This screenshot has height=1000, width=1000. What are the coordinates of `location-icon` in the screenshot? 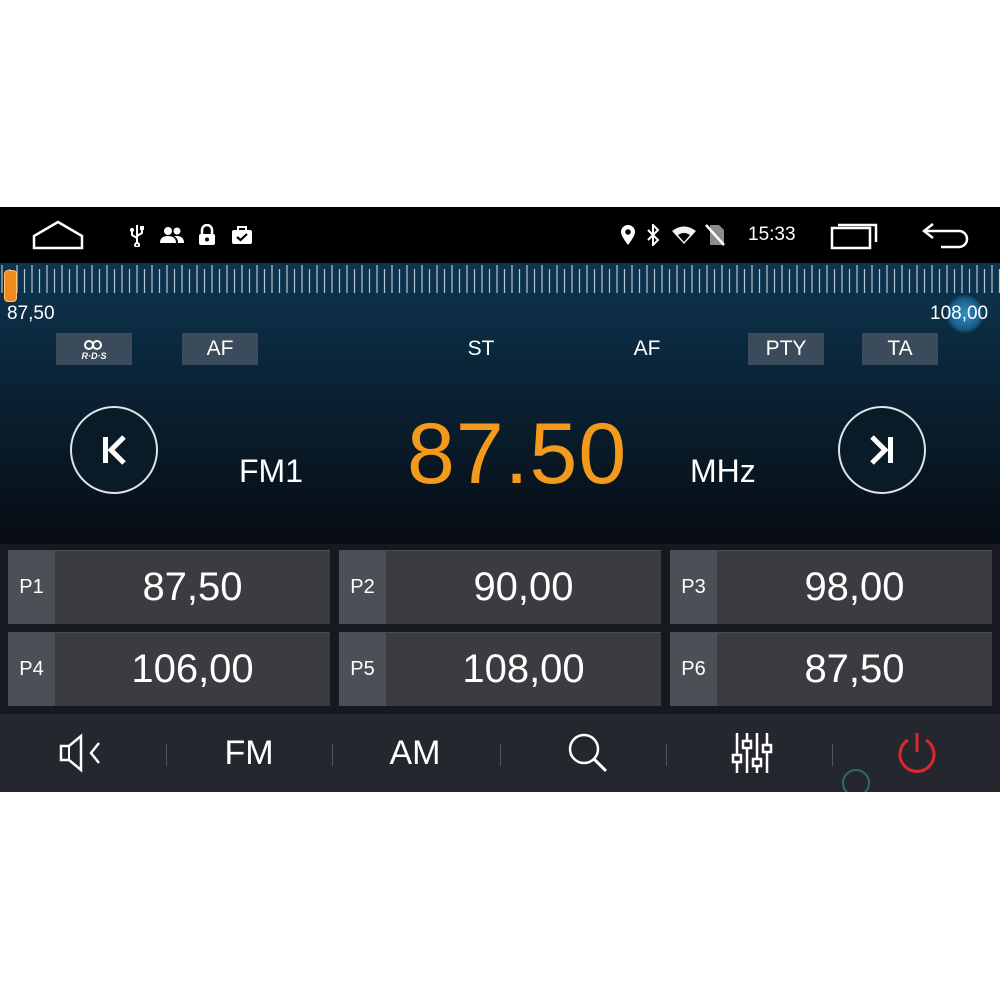 It's located at (628, 235).